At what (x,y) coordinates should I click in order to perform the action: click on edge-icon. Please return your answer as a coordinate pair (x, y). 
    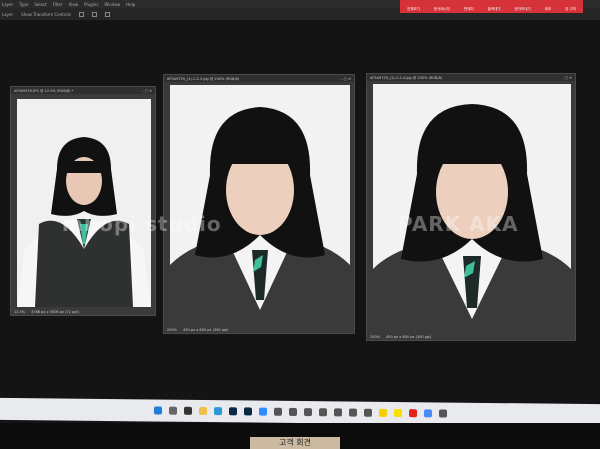
    Looking at the image, I should click on (217, 411).